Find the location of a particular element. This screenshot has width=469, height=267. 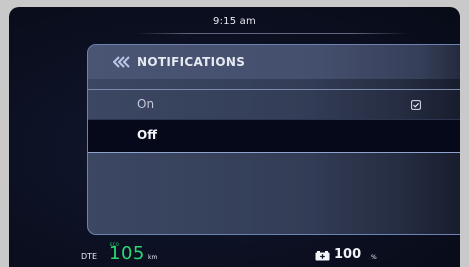

option-off: Off is located at coordinates (274, 136).